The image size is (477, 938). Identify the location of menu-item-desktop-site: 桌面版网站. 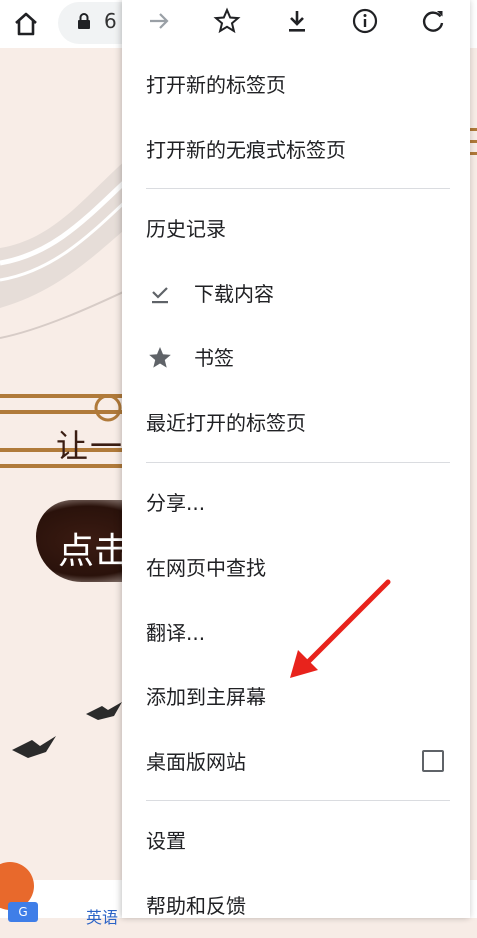
(296, 762).